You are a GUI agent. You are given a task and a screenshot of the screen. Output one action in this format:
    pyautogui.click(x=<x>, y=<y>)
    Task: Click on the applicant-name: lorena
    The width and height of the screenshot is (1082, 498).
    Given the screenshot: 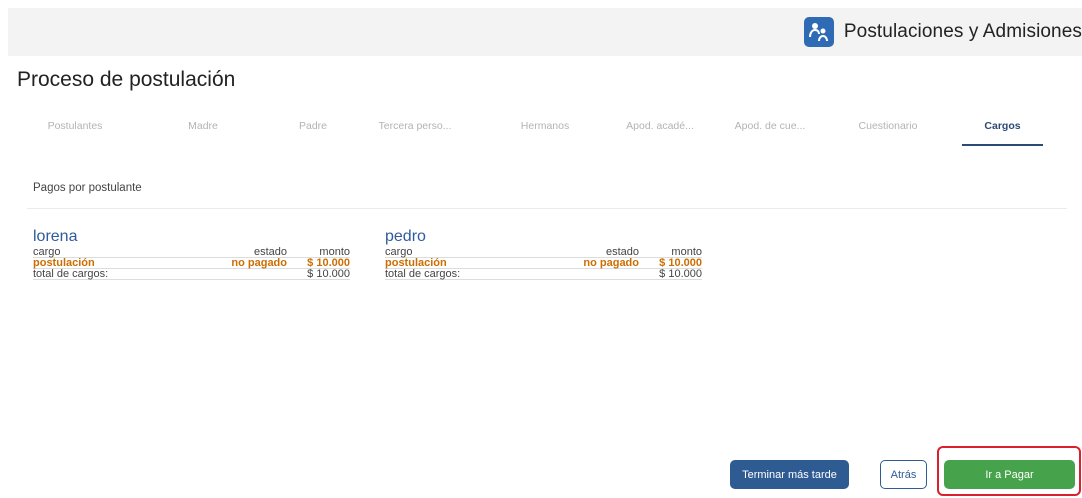 What is the action you would take?
    pyautogui.click(x=55, y=236)
    